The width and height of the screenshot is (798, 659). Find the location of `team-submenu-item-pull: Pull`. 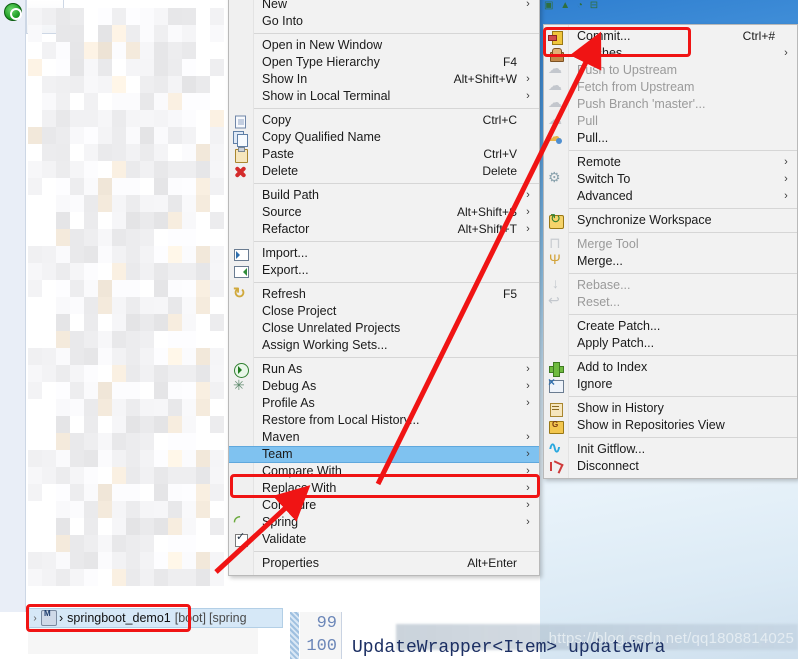

team-submenu-item-pull: Pull is located at coordinates (670, 120).